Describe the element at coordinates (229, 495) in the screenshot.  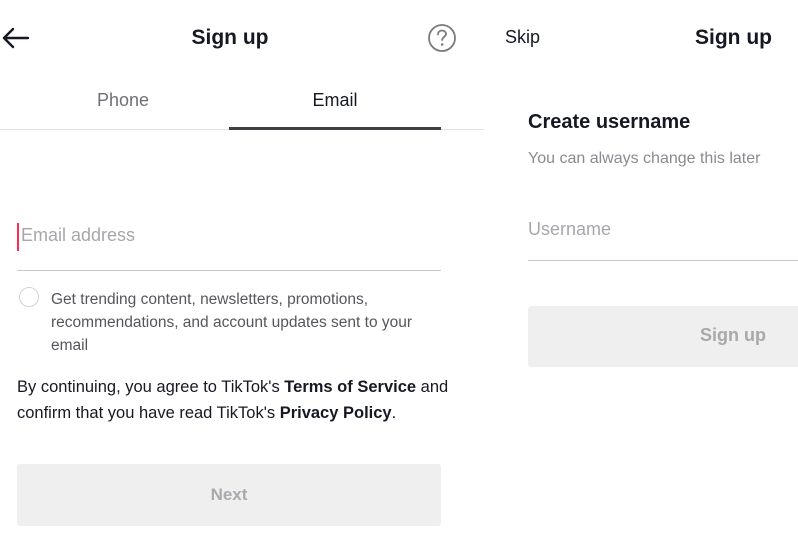
I see `next-button: Next` at that location.